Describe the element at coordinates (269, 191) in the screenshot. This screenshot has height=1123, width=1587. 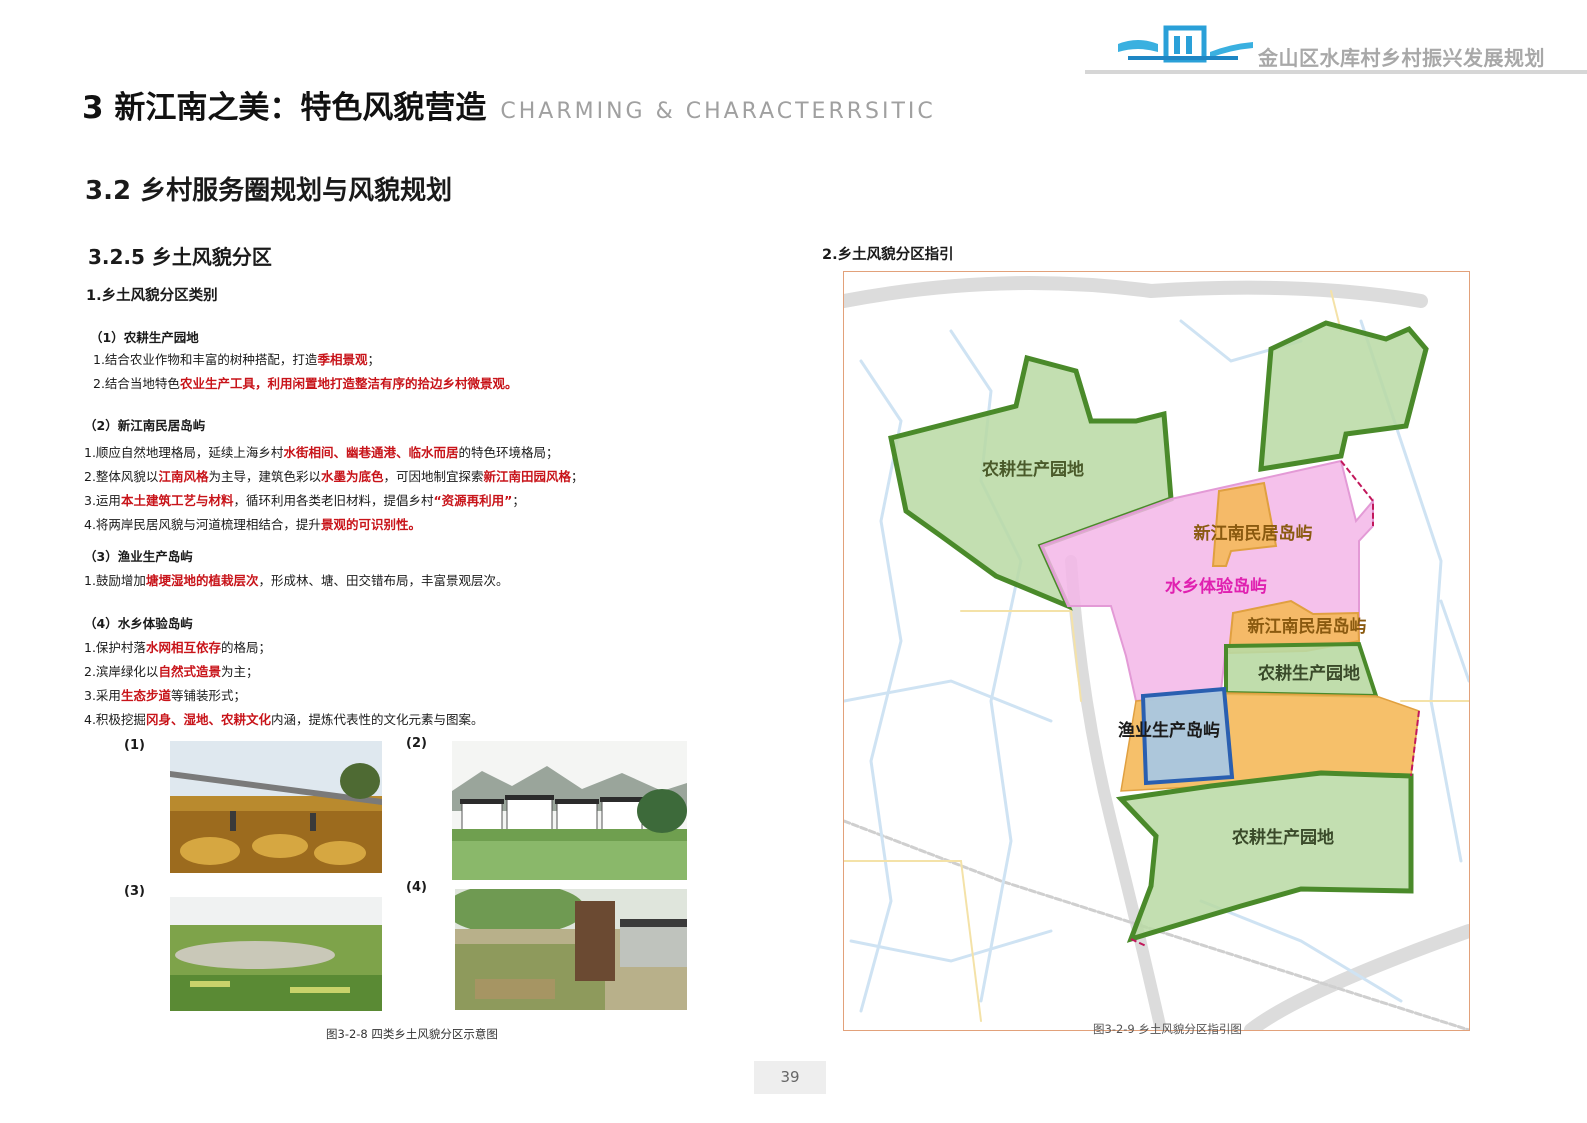
I see `section-heading: 3.2 乡村服务圈规划与风貌规划` at that location.